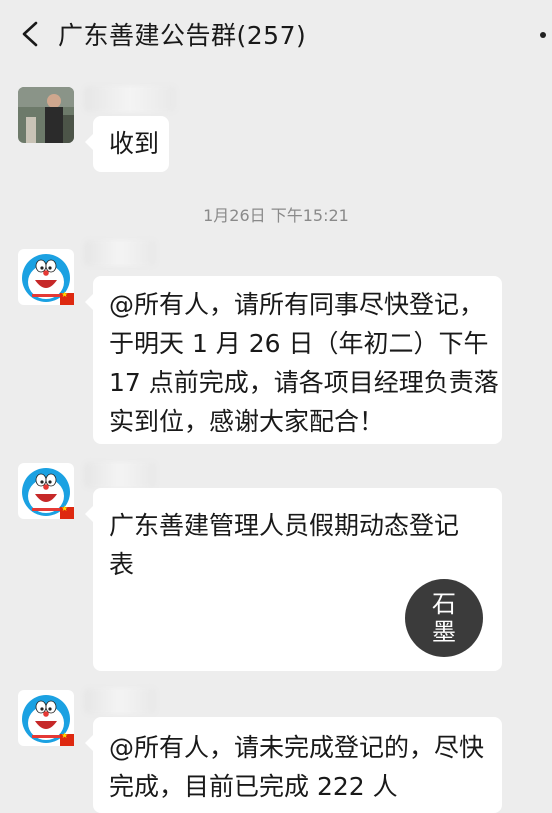  I want to click on logo-text: 石, so click(444, 604).